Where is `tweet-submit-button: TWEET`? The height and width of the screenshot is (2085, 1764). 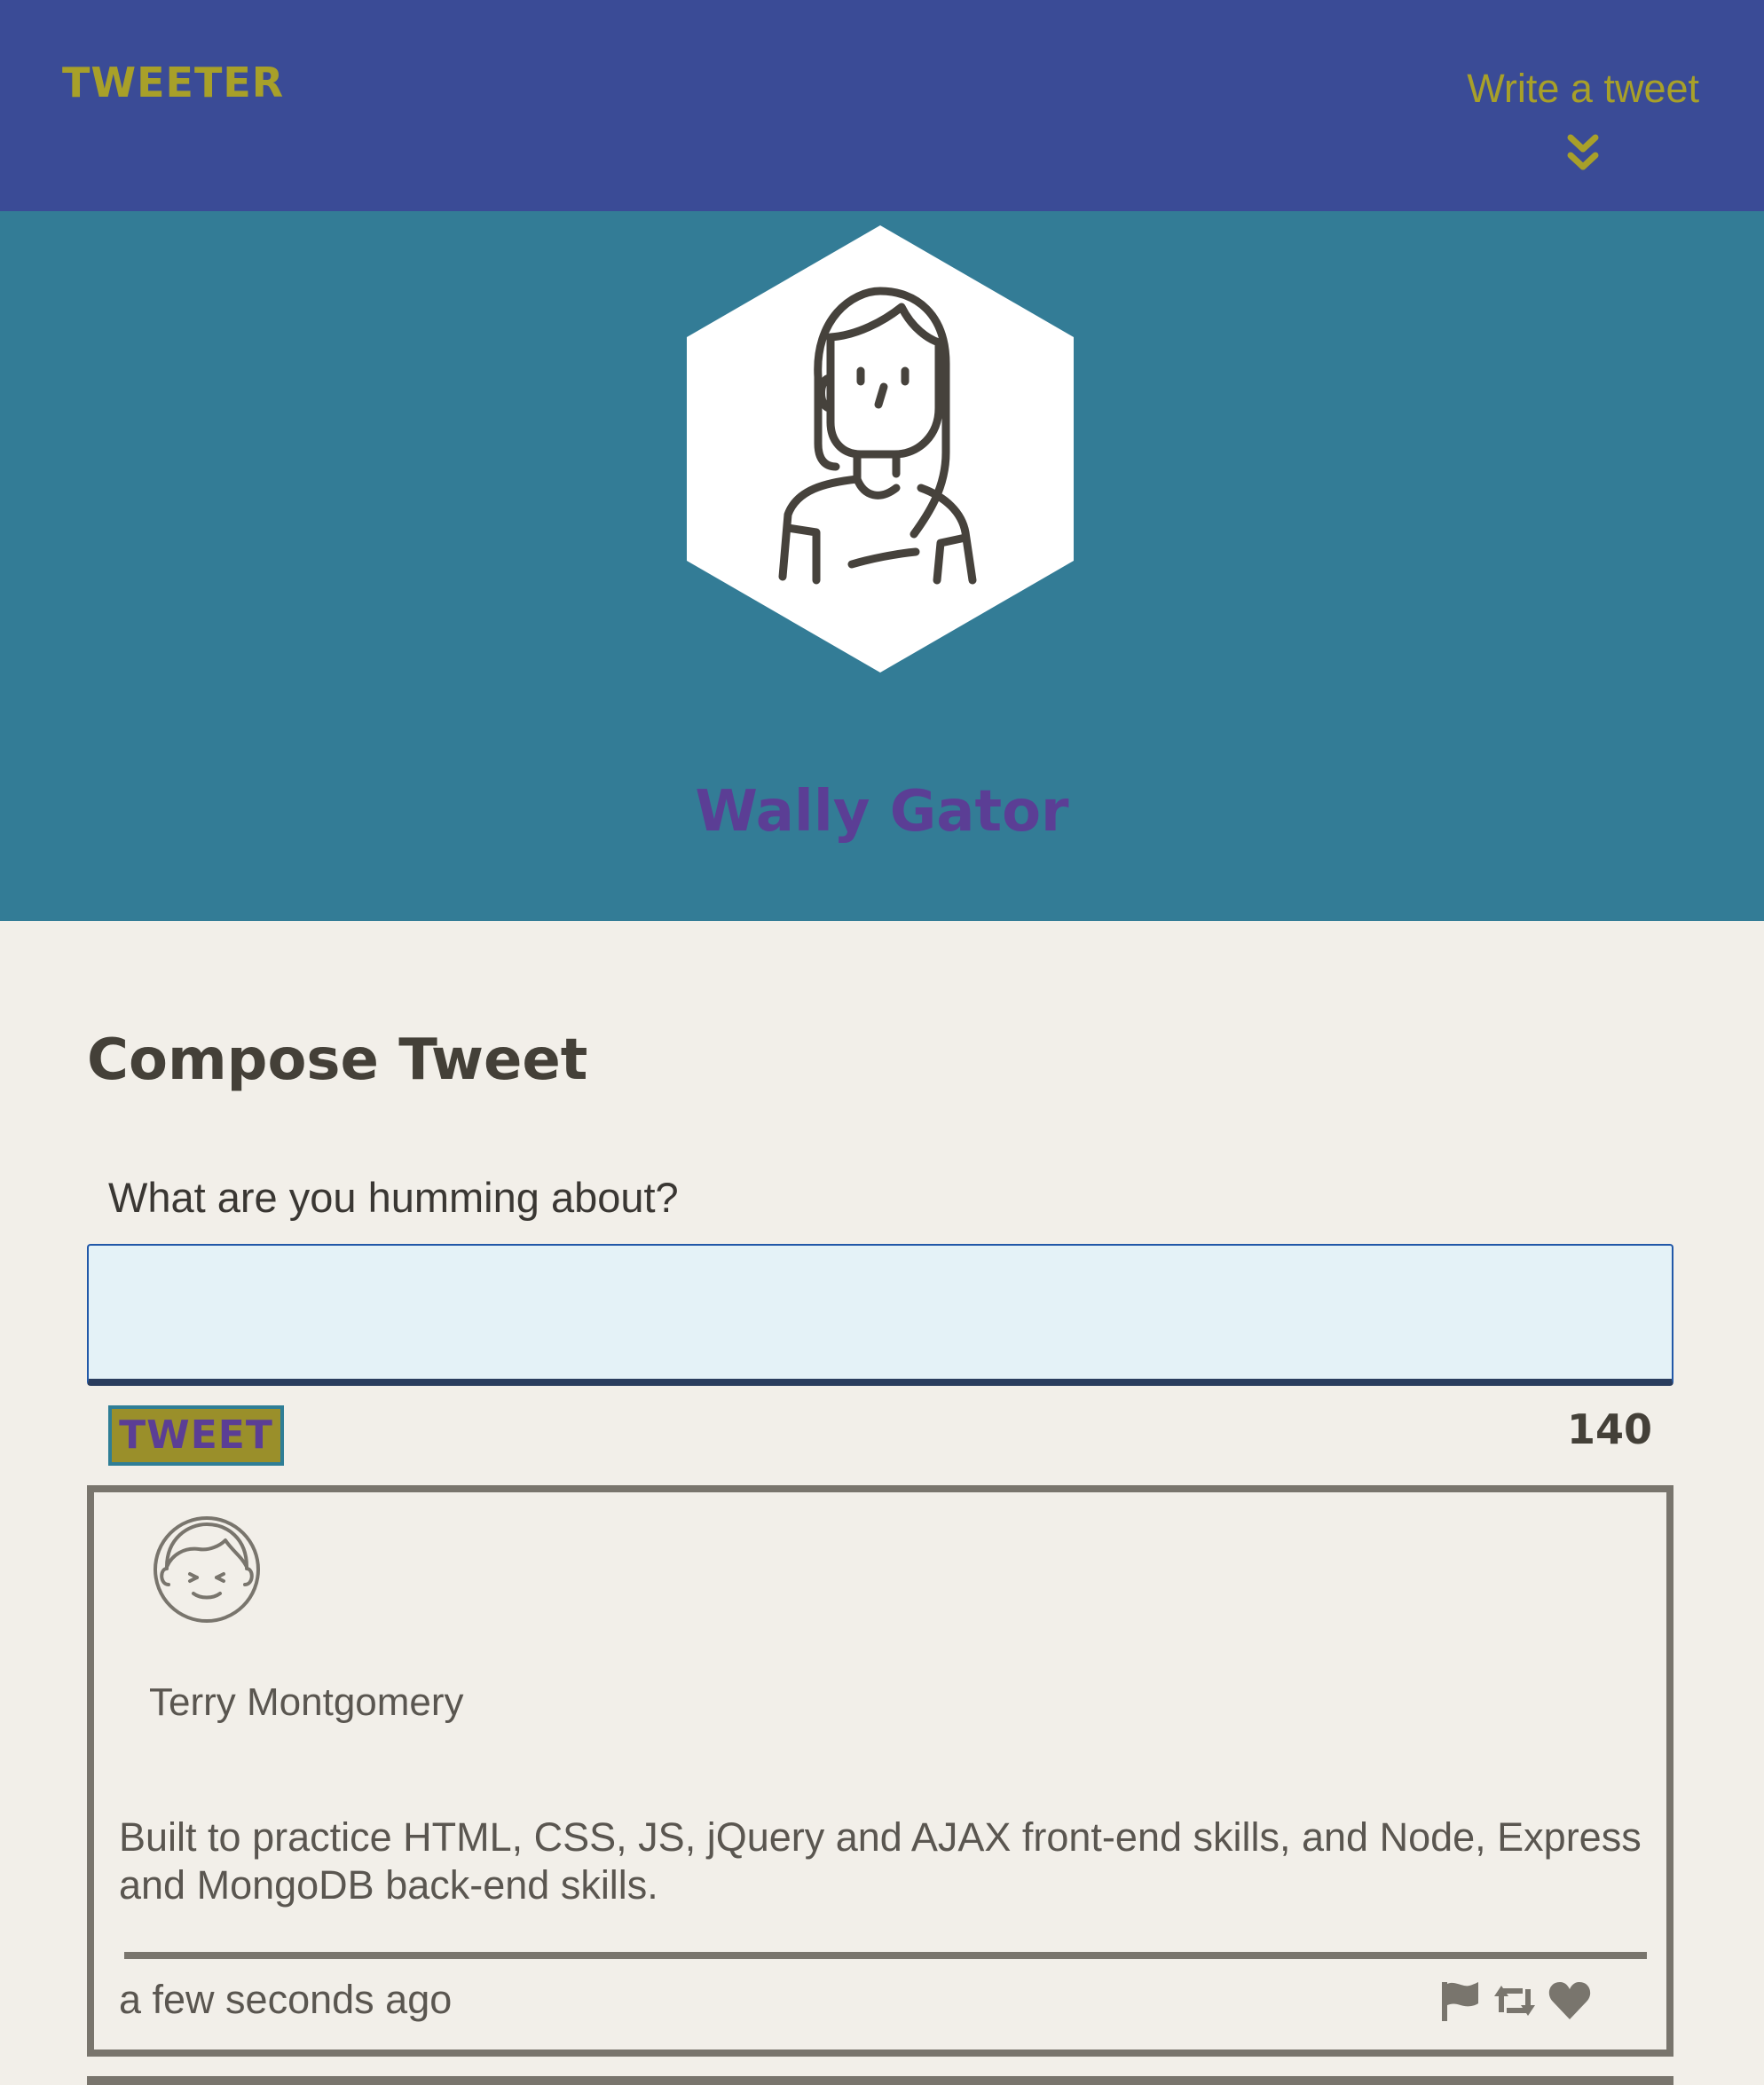 tweet-submit-button: TWEET is located at coordinates (196, 1435).